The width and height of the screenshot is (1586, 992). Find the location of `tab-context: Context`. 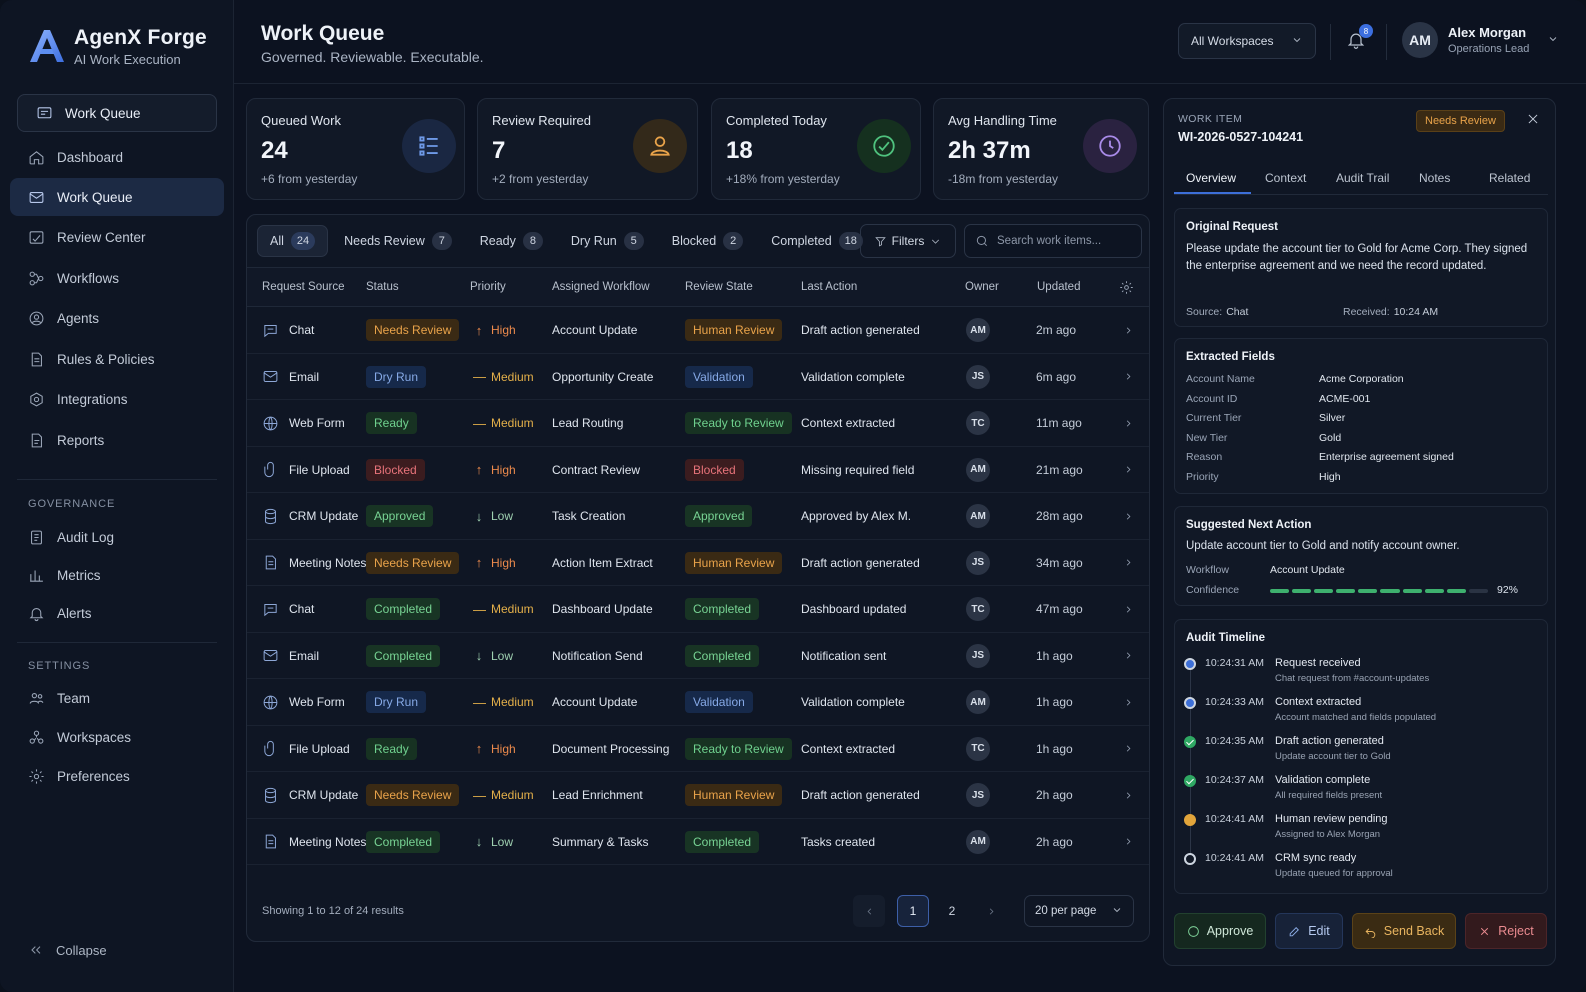

tab-context: Context is located at coordinates (1285, 178).